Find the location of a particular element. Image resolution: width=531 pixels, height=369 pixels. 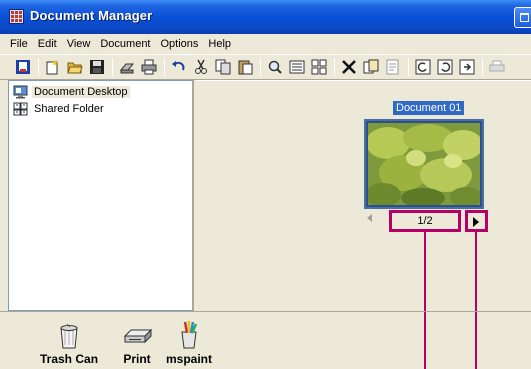

print-icon is located at coordinates (149, 67).